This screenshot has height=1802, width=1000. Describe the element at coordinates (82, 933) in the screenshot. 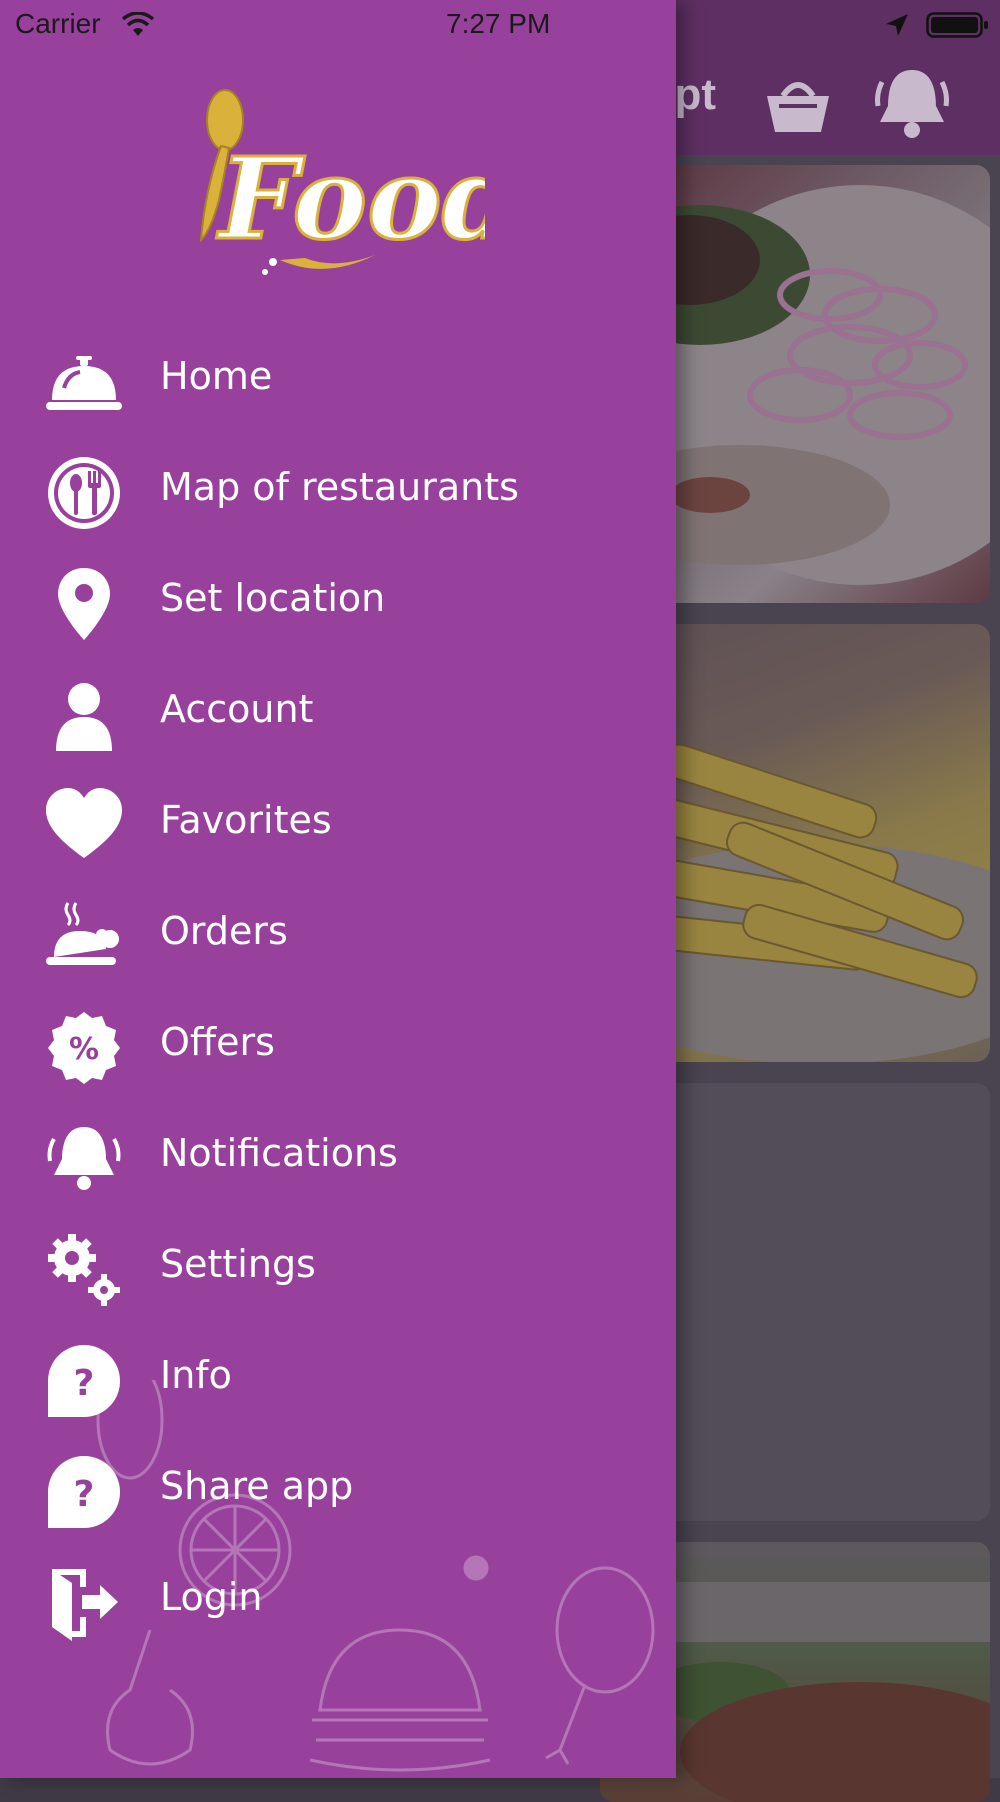

I see `hot-dish-icon` at that location.